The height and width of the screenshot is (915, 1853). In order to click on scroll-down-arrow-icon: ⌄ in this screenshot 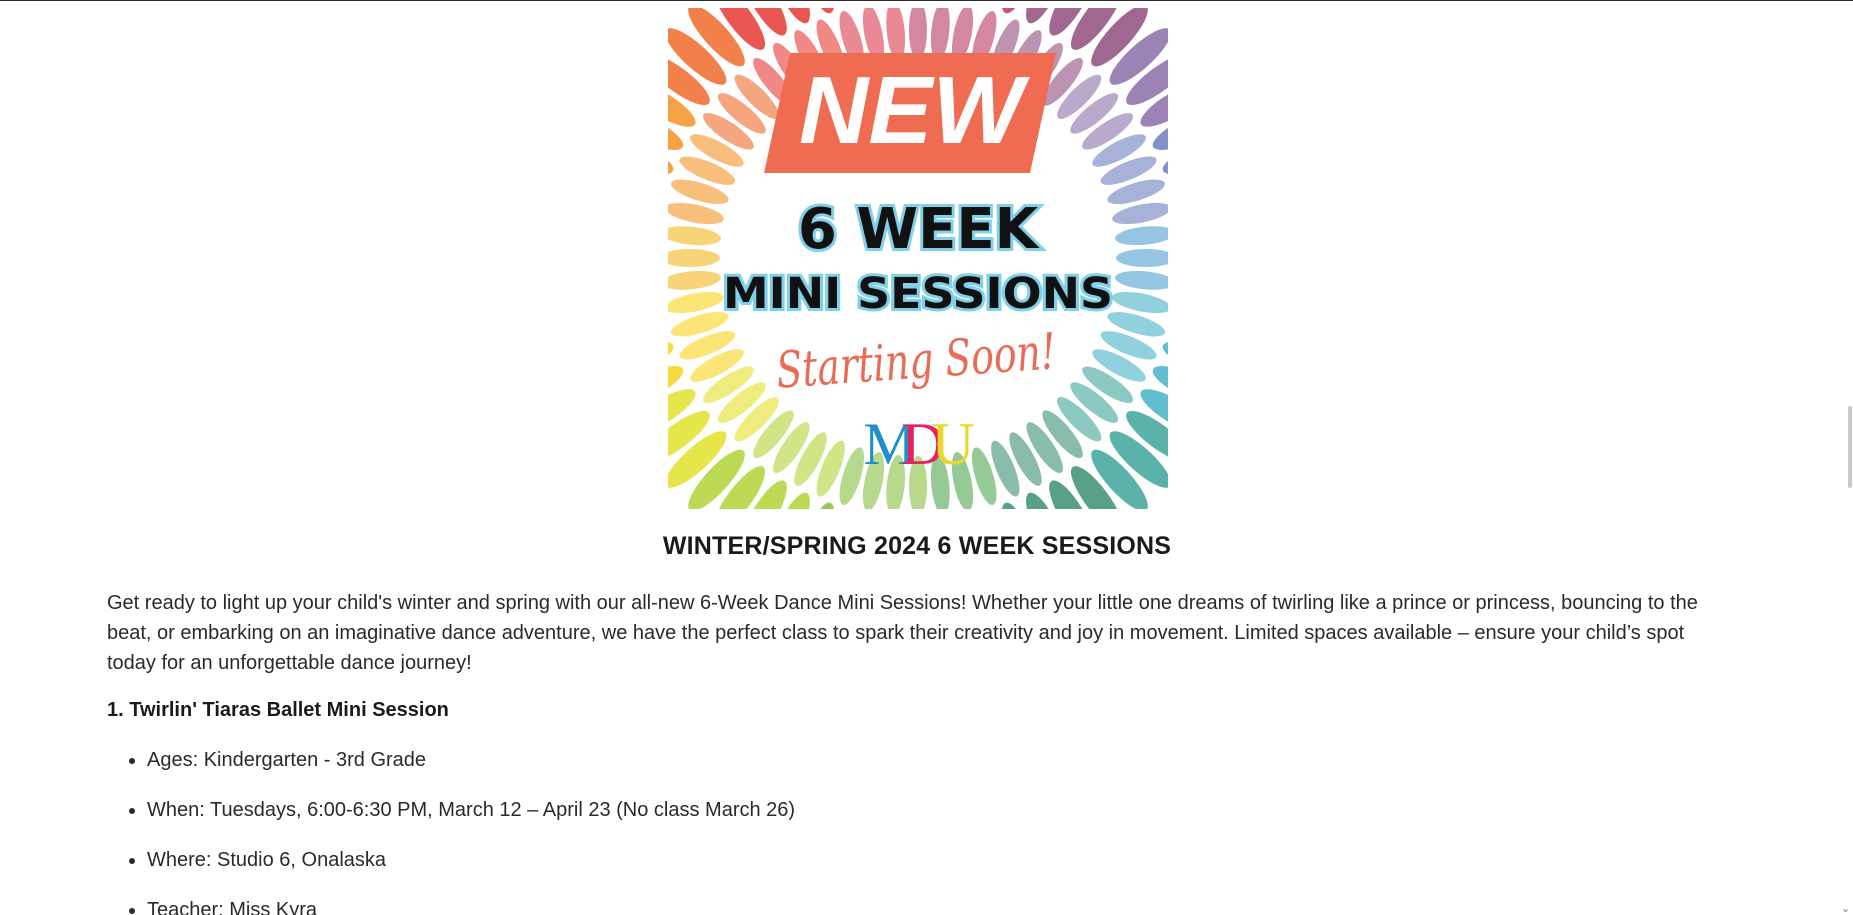, I will do `click(1845, 909)`.